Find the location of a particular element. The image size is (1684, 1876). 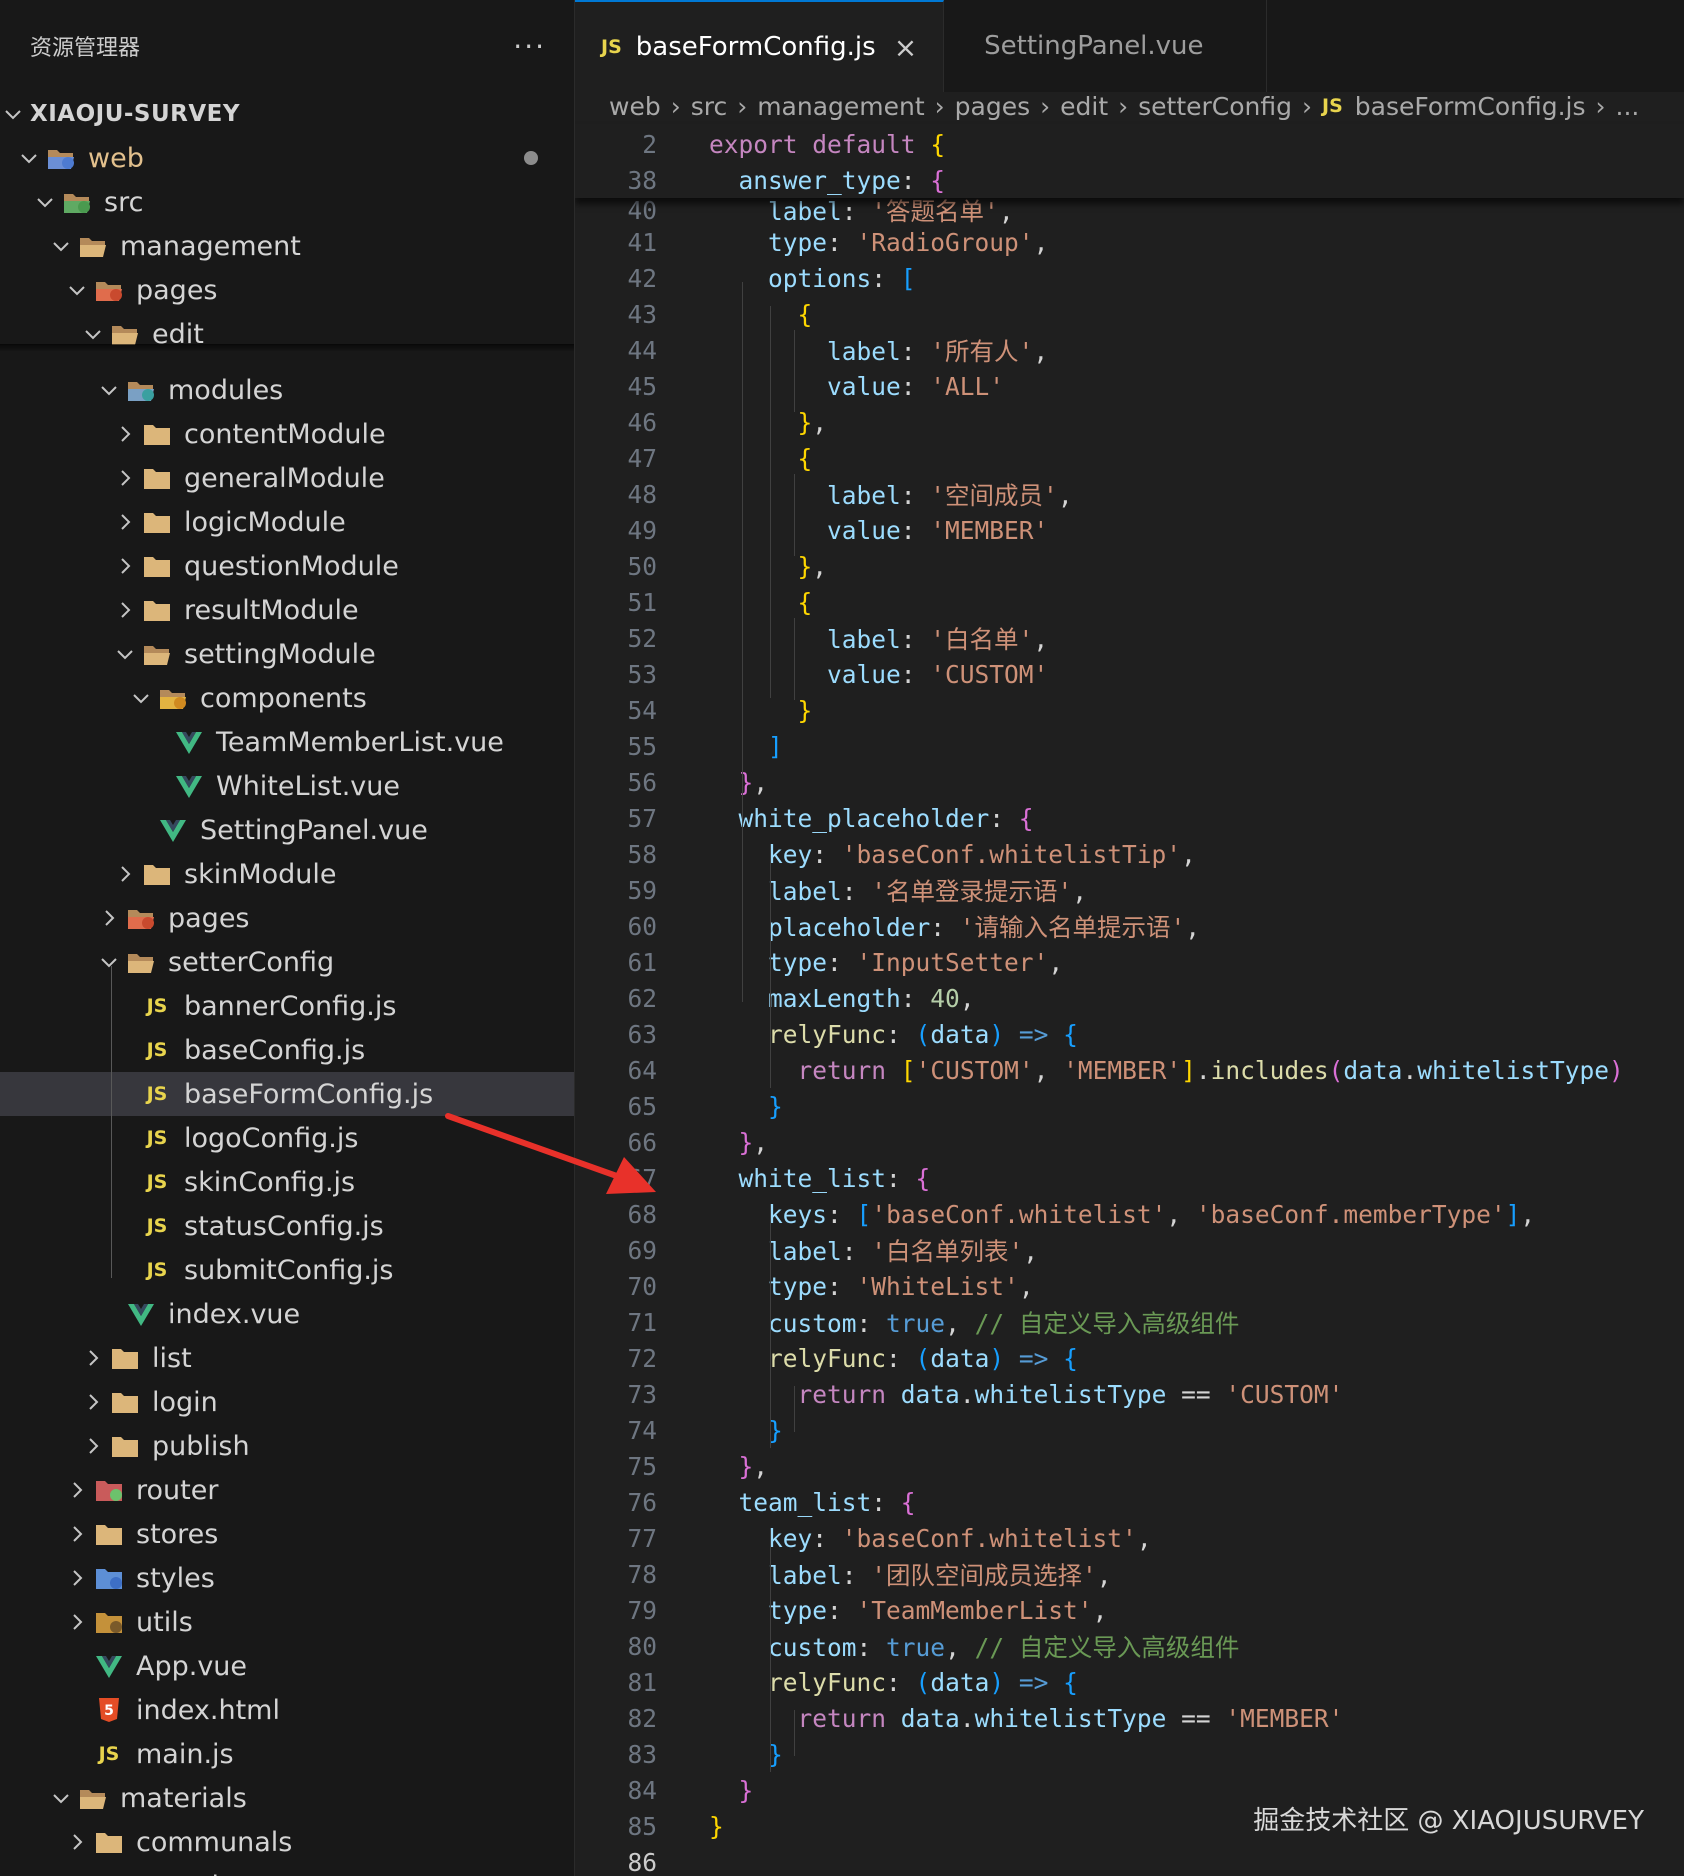

tree-item-app-vue: App.vue is located at coordinates (287, 1666).